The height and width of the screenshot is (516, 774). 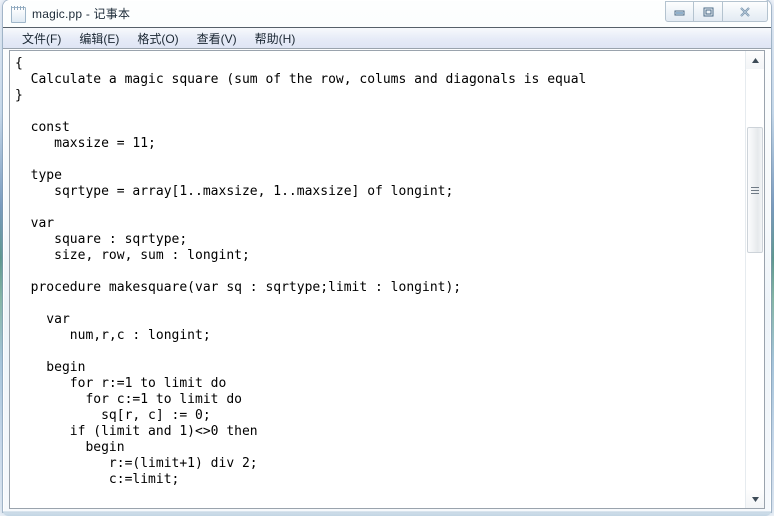 I want to click on title-bar: magic.pp - 记事本, so click(x=387, y=13).